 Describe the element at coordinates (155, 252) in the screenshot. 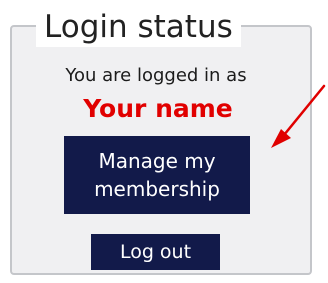

I see `logout-button: Log out` at that location.